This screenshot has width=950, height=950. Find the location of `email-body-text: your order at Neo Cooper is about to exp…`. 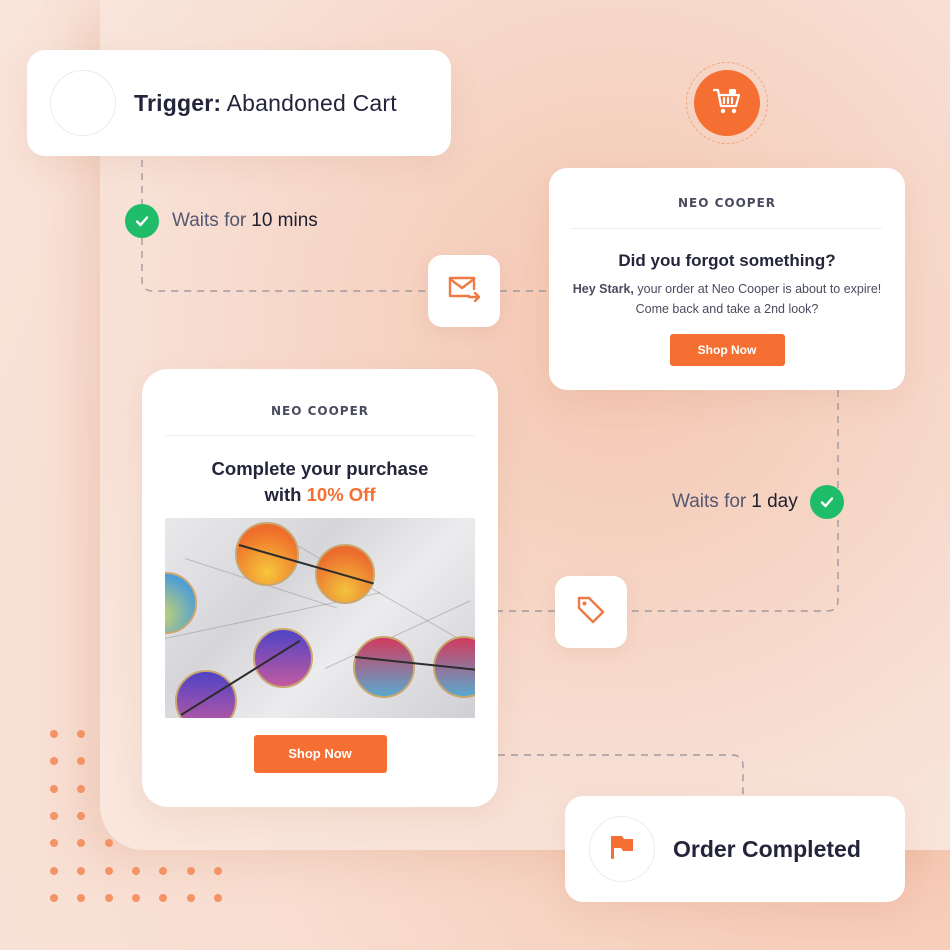

email-body-text: your order at Neo Cooper is about to exp… is located at coordinates (757, 299).